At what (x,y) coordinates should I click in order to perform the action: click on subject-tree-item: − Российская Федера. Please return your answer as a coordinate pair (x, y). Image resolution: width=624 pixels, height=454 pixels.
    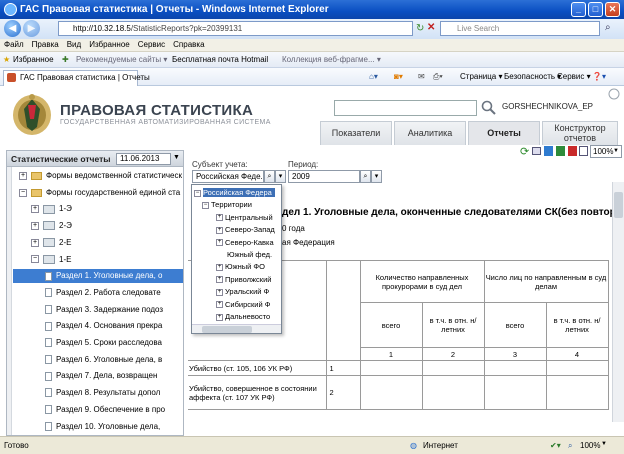
    Looking at the image, I should click on (234, 193).